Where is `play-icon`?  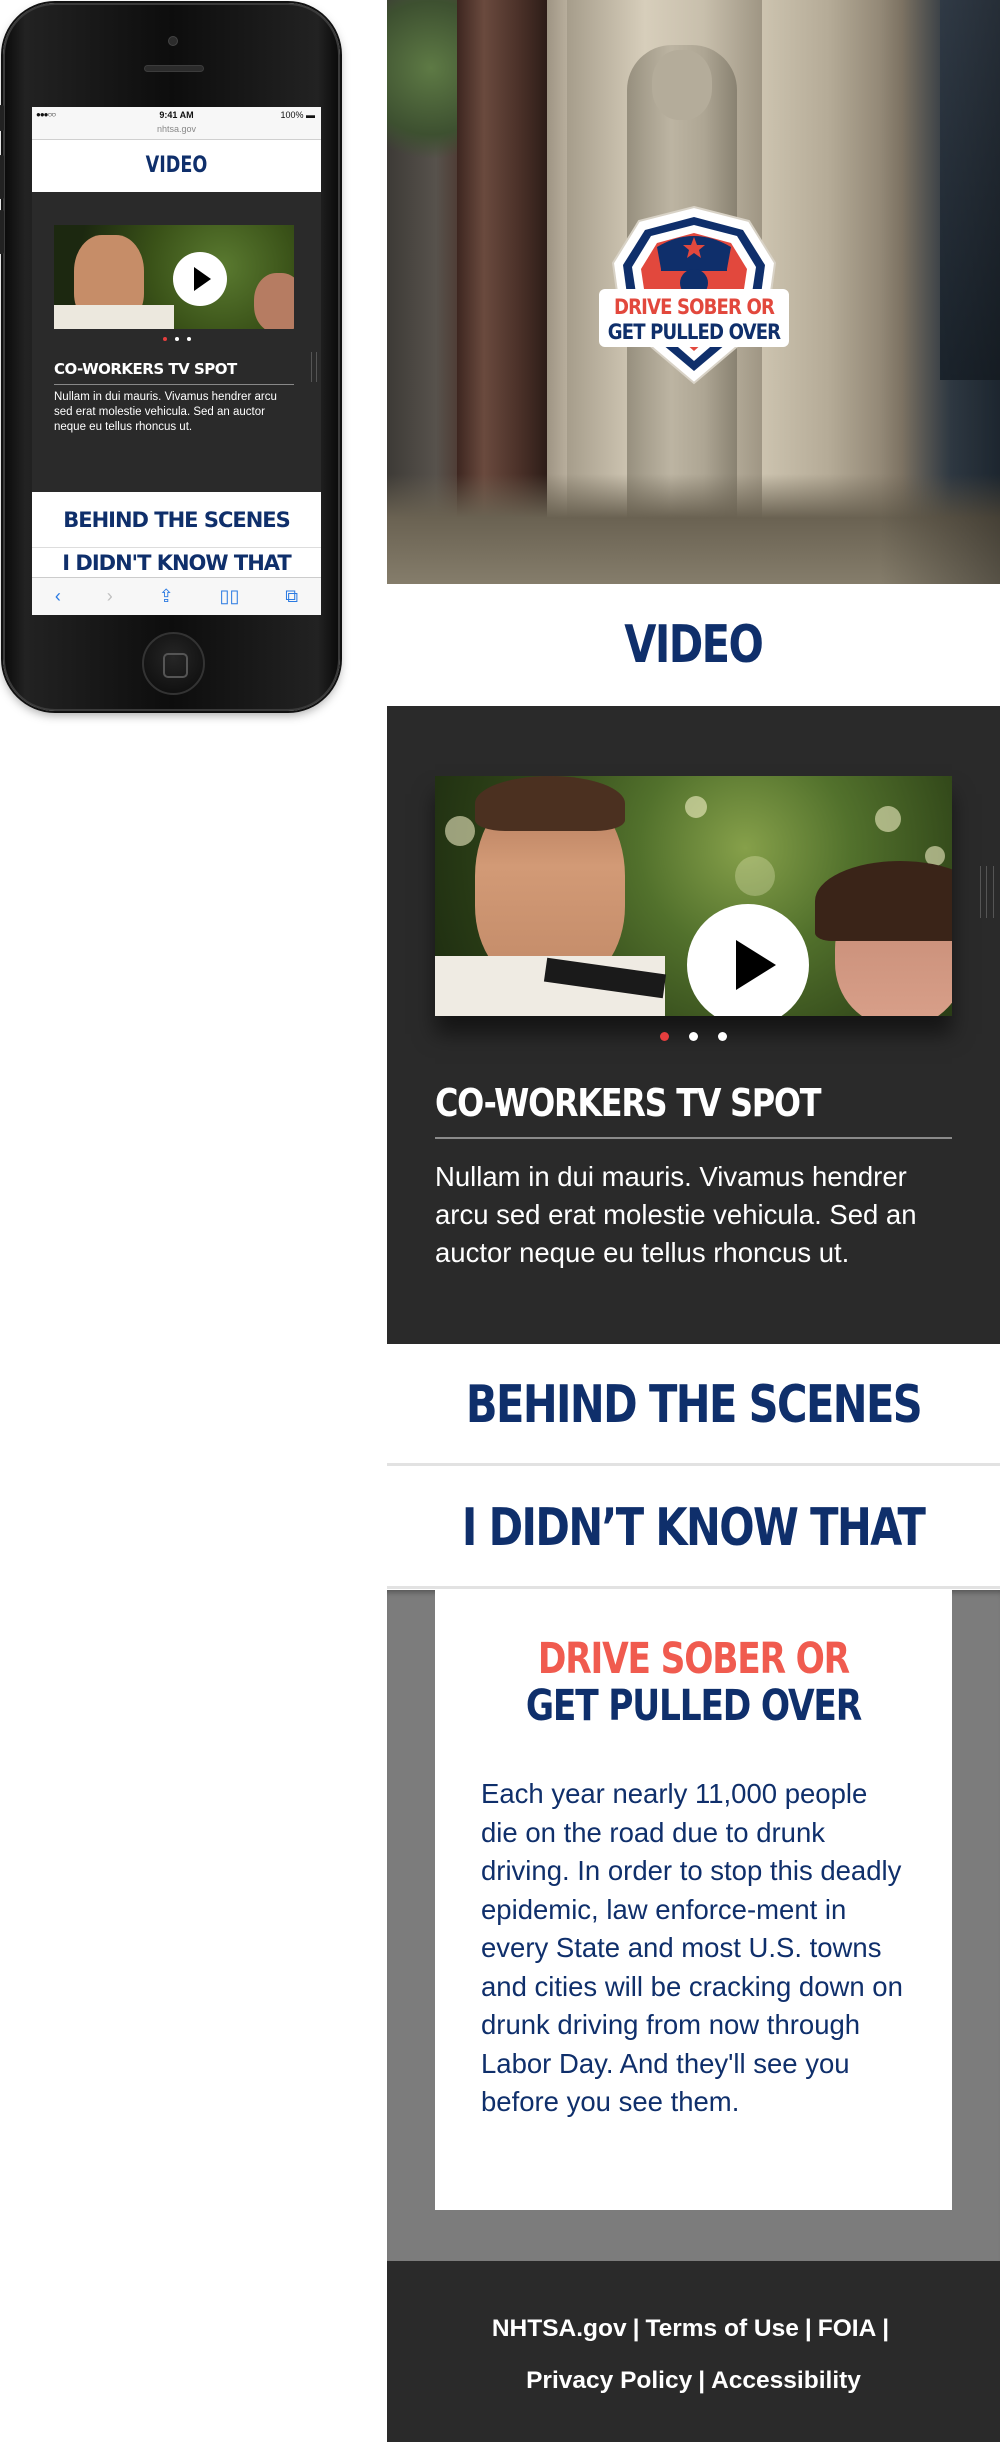 play-icon is located at coordinates (748, 960).